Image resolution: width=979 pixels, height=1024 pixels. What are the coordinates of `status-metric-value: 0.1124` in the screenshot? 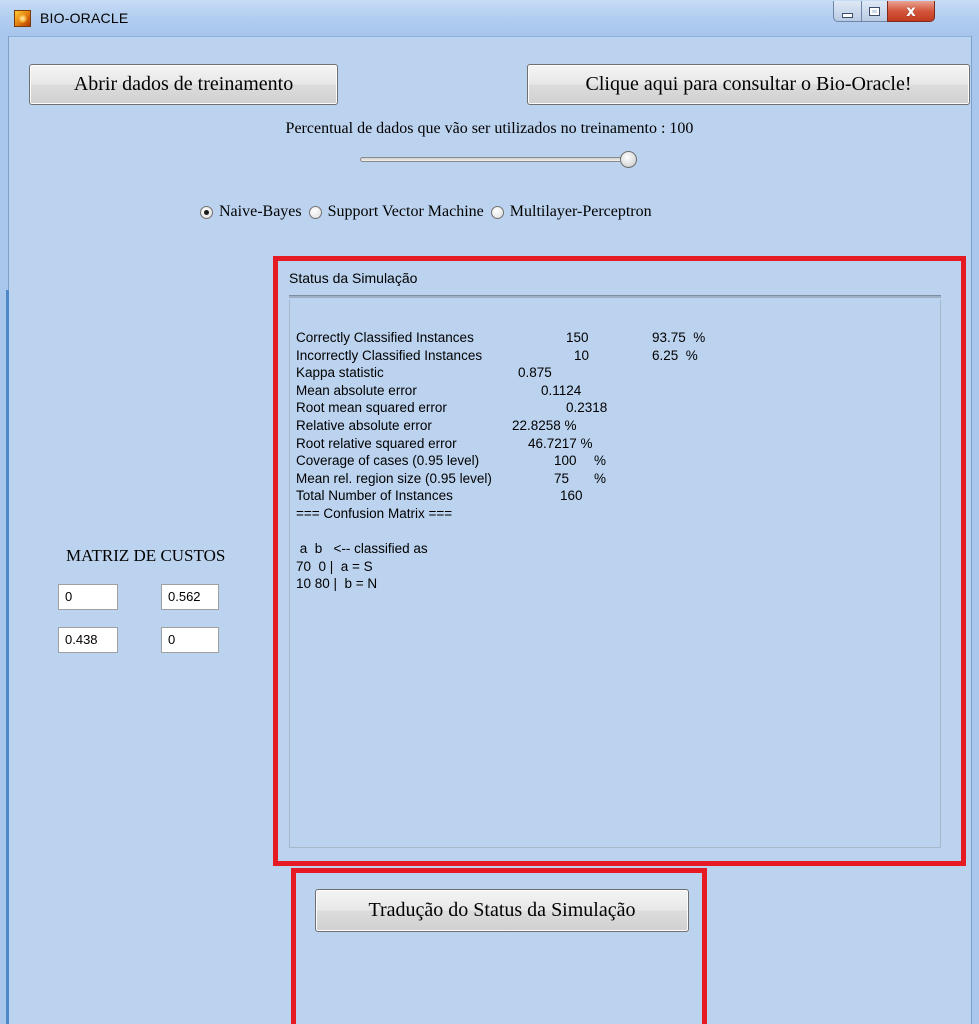 It's located at (561, 390).